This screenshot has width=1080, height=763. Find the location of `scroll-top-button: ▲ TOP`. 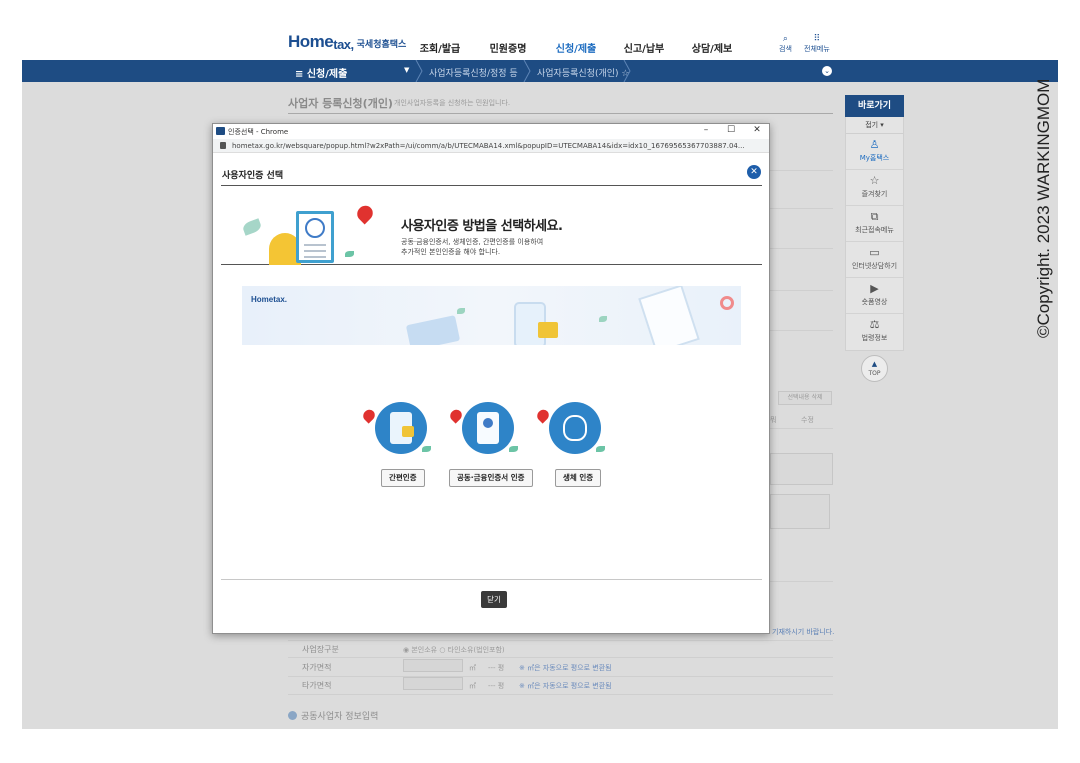

scroll-top-button: ▲ TOP is located at coordinates (874, 368).